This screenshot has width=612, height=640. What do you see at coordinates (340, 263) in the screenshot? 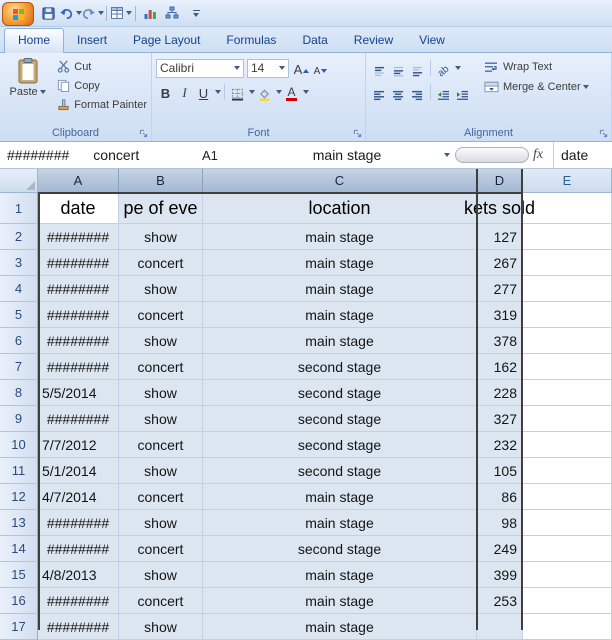
I see `cell-C3: main stage` at bounding box center [340, 263].